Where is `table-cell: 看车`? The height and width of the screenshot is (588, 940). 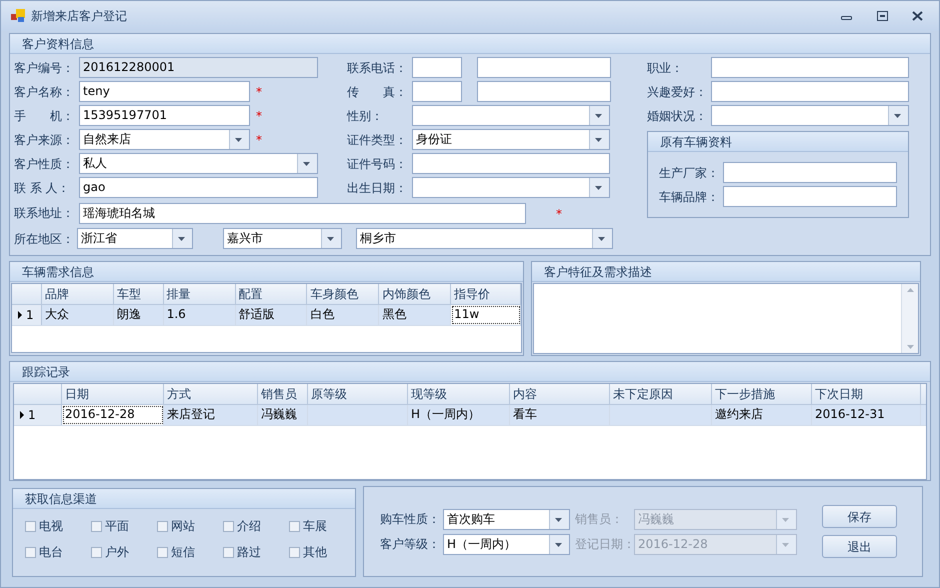 table-cell: 看车 is located at coordinates (560, 415).